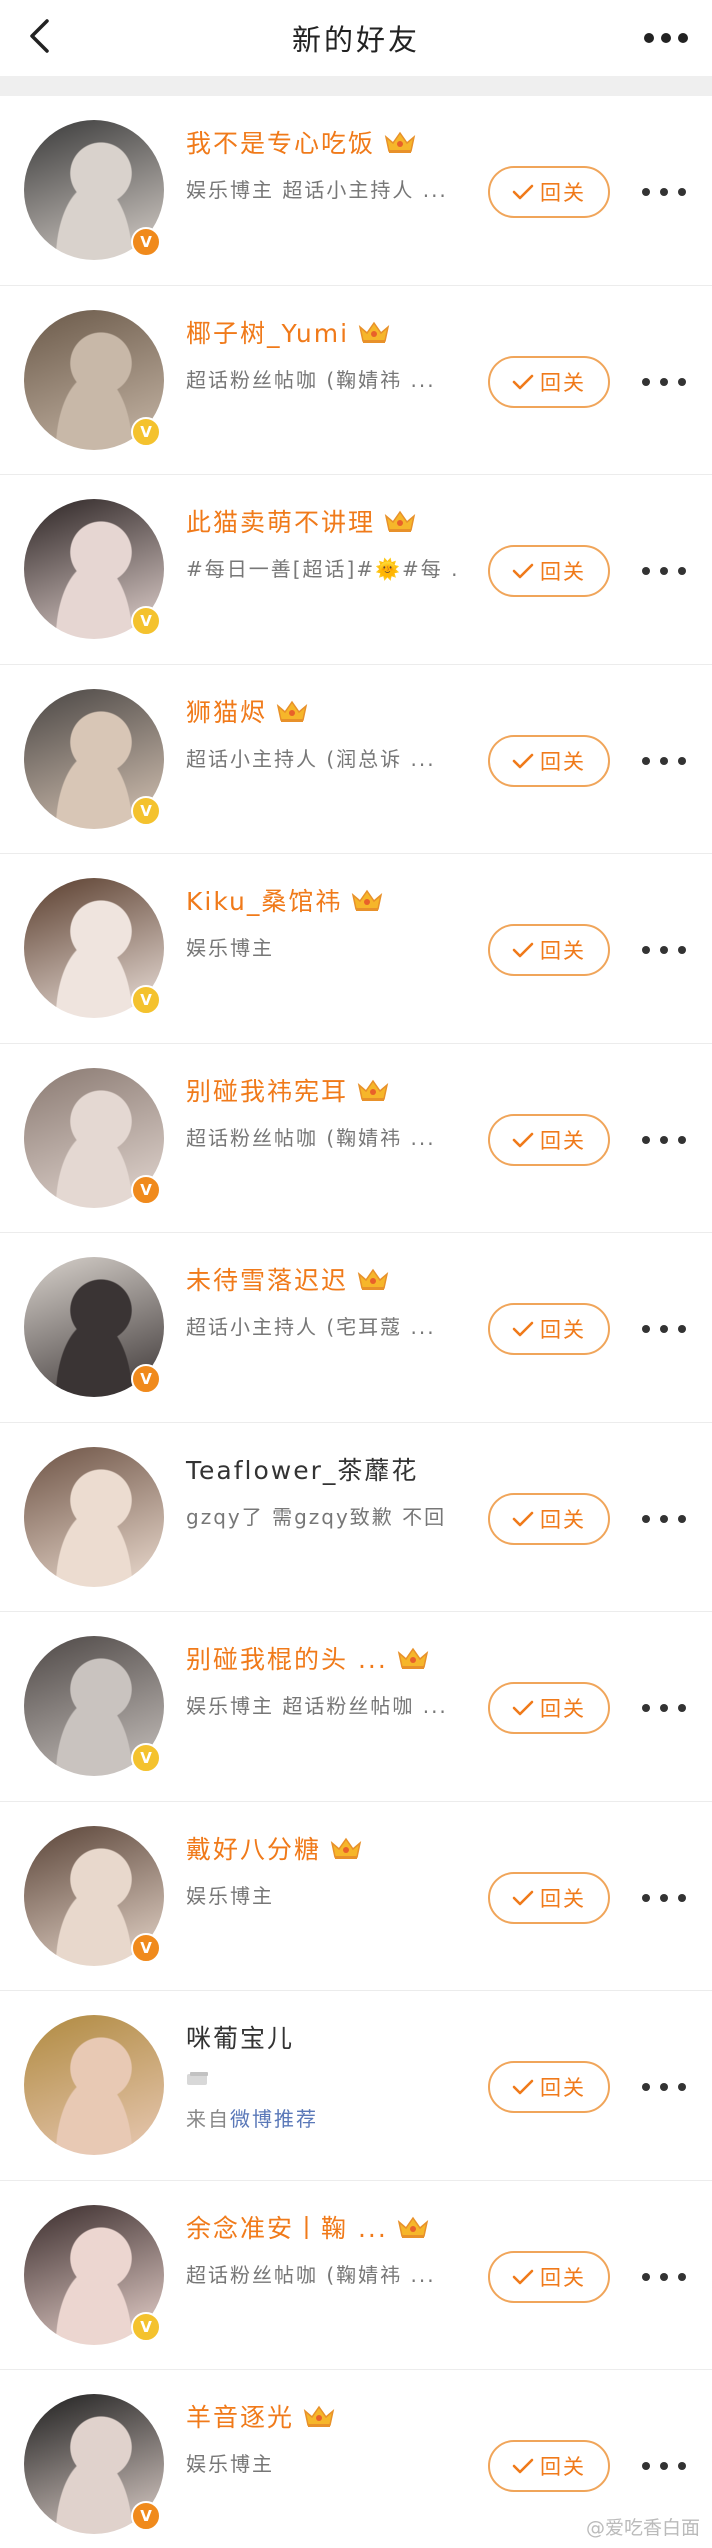 The height and width of the screenshot is (2548, 712). I want to click on user-name-text: 羊音逐光, so click(240, 2417).